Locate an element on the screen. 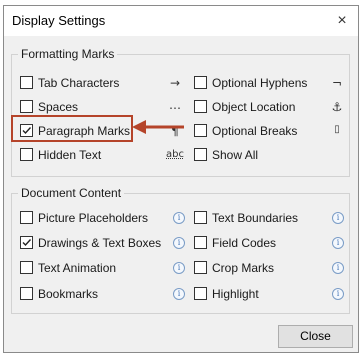 The height and width of the screenshot is (357, 364). picture-placeholders-option: Picture Placeholders is located at coordinates (100, 218).